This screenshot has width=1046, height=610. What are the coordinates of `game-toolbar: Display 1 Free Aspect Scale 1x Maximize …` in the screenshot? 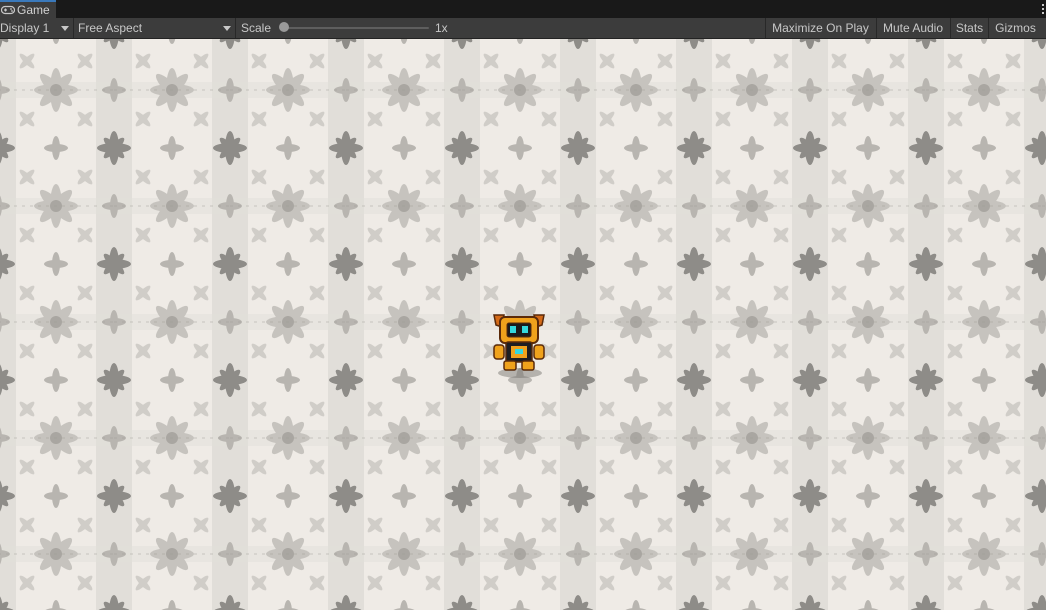 It's located at (523, 28).